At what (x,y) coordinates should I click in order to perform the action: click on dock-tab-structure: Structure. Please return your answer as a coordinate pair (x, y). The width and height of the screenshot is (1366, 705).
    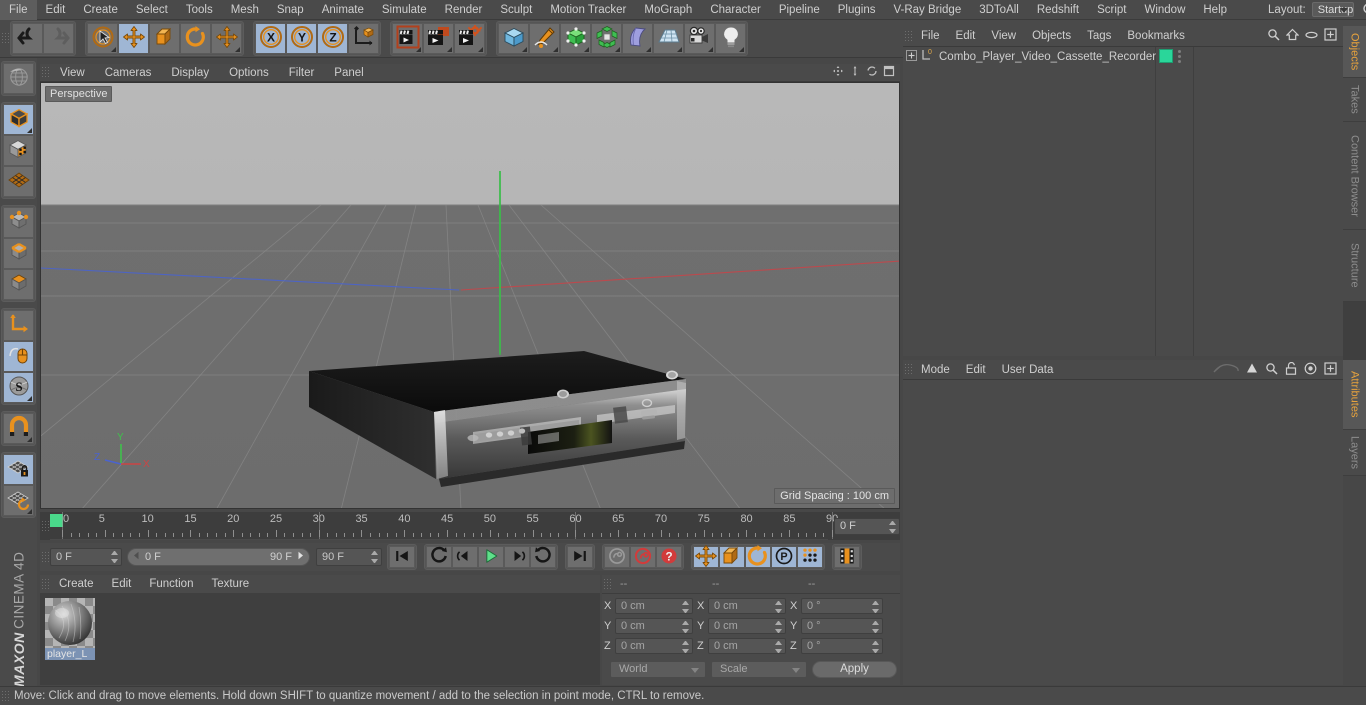
    Looking at the image, I should click on (1354, 266).